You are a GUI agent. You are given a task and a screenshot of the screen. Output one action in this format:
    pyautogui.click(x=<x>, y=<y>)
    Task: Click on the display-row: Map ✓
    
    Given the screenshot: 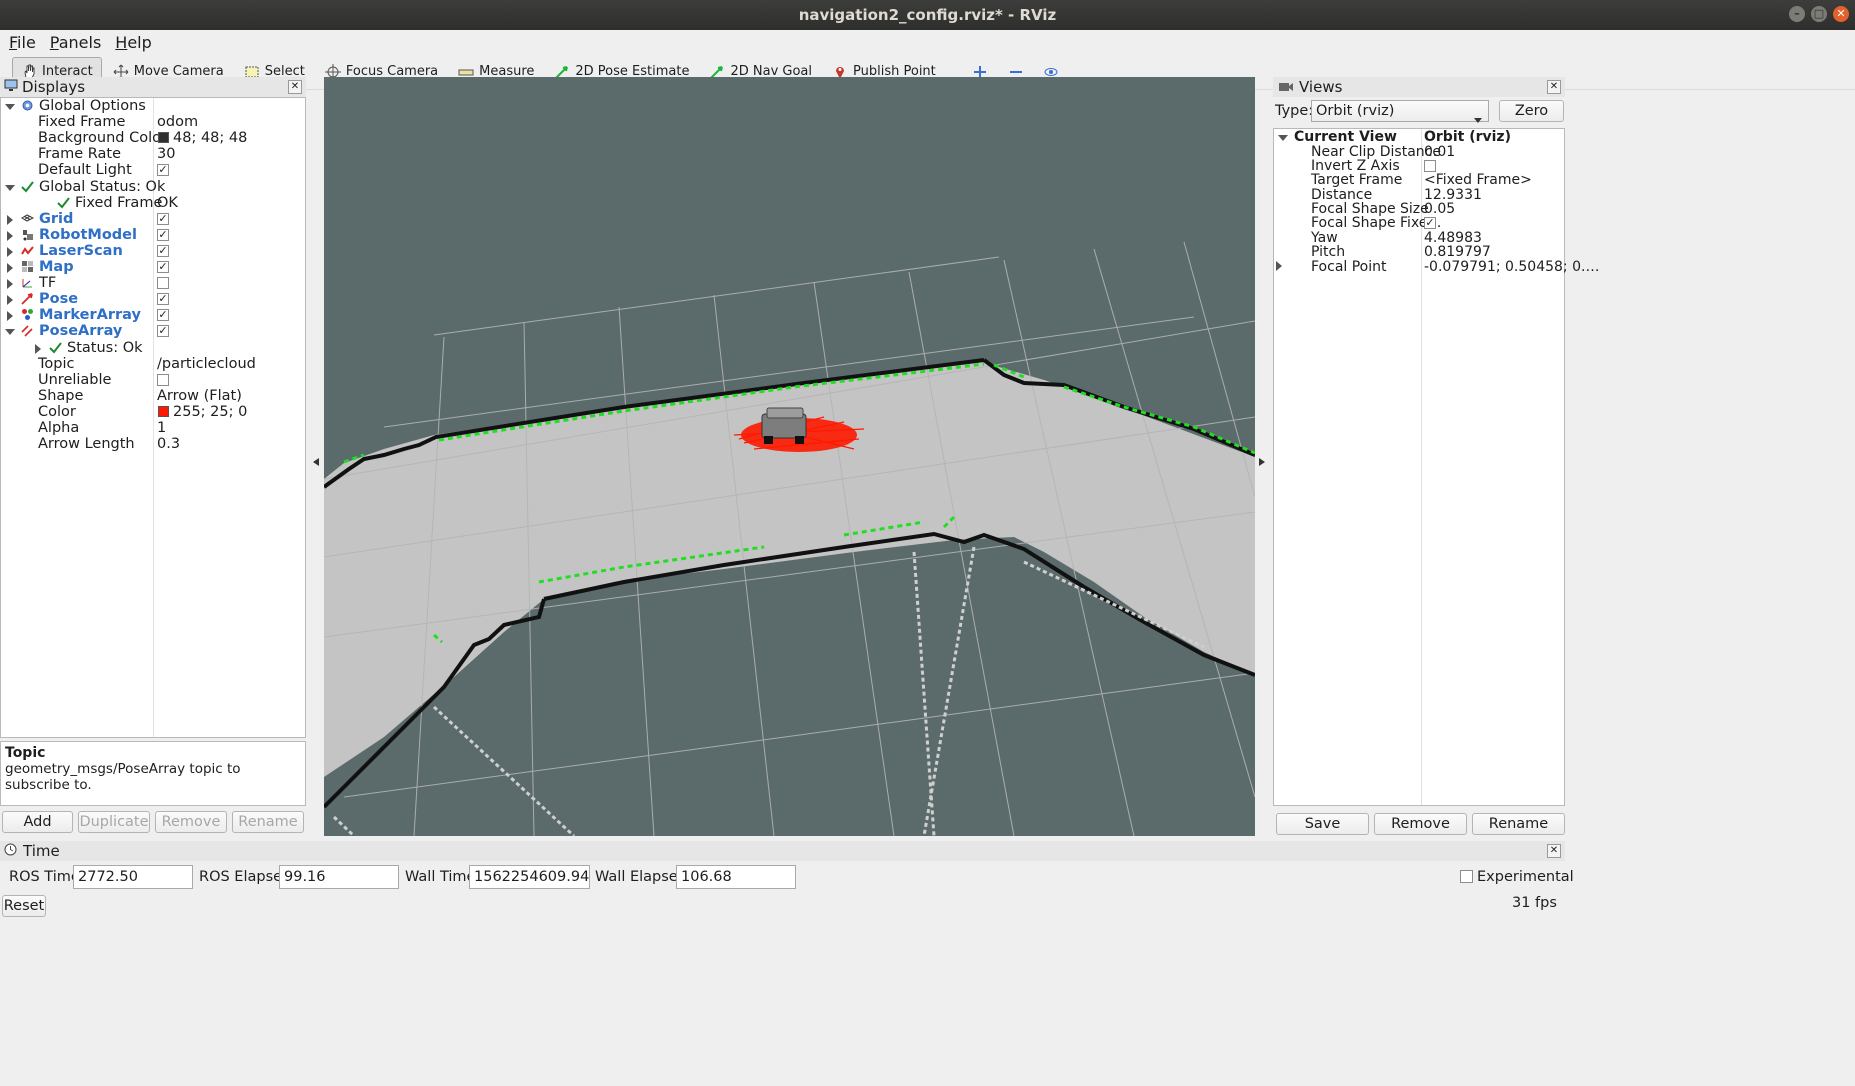 What is the action you would take?
    pyautogui.click(x=153, y=267)
    